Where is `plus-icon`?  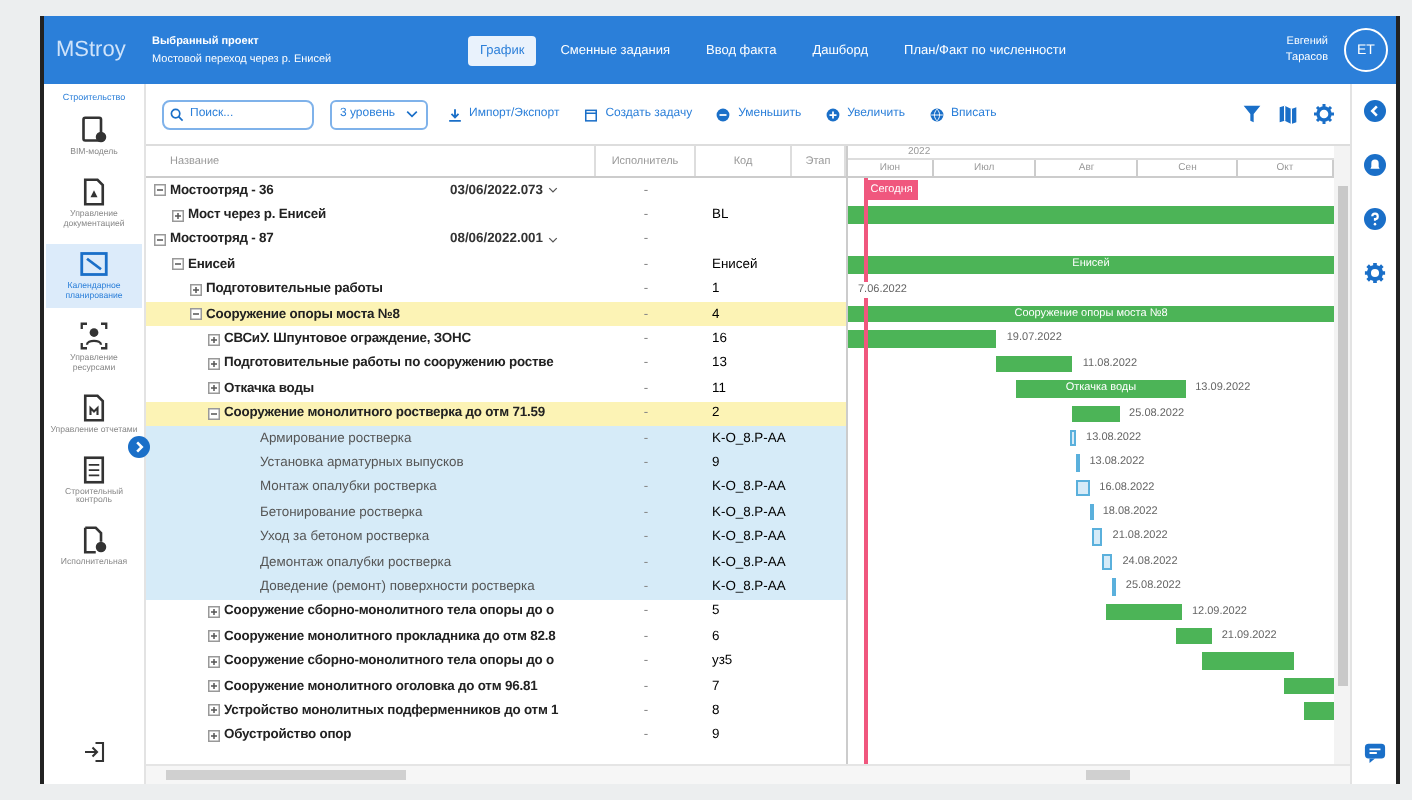
plus-icon is located at coordinates (832, 114).